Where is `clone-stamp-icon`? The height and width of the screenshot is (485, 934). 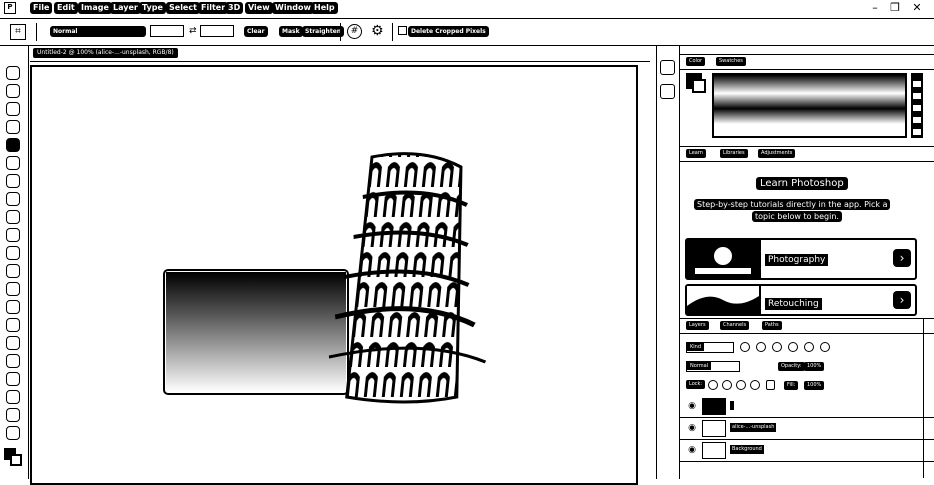
clone-stamp-icon is located at coordinates (13, 217).